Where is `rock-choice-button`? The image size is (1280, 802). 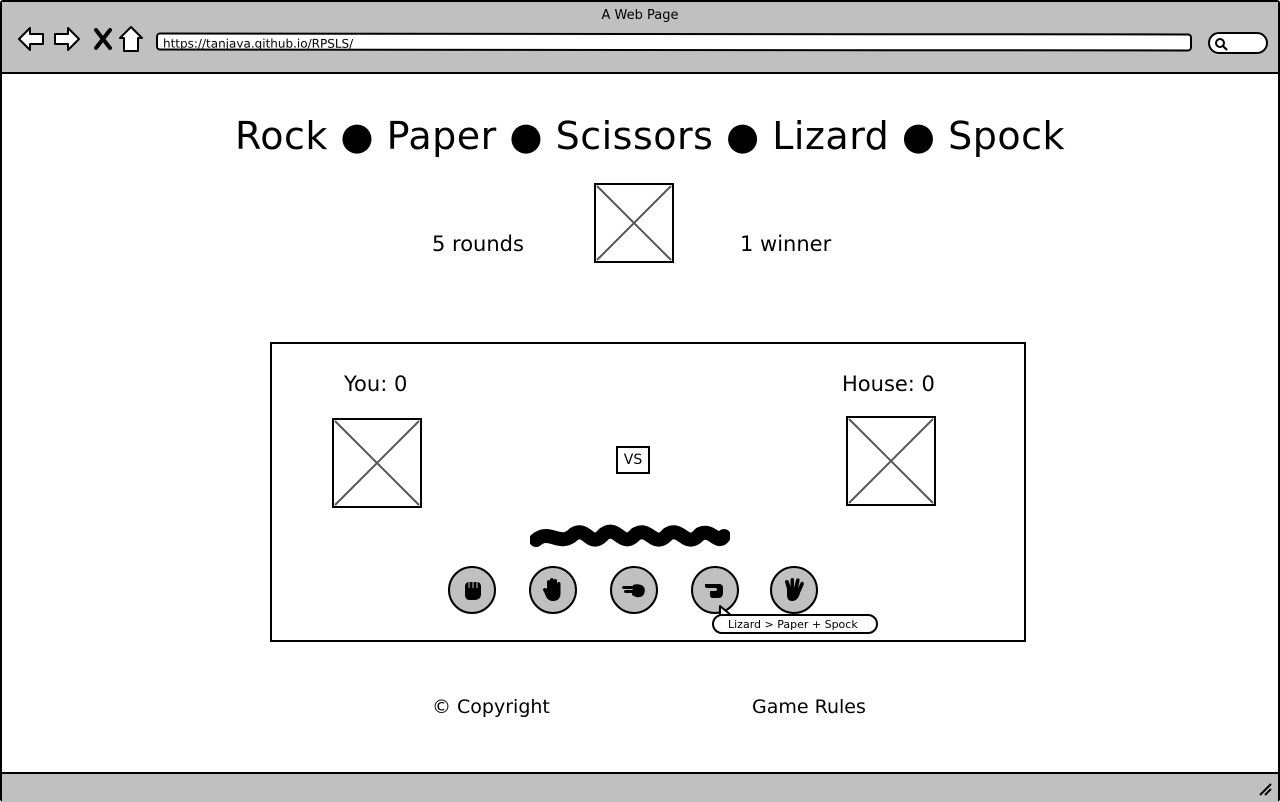
rock-choice-button is located at coordinates (472, 590).